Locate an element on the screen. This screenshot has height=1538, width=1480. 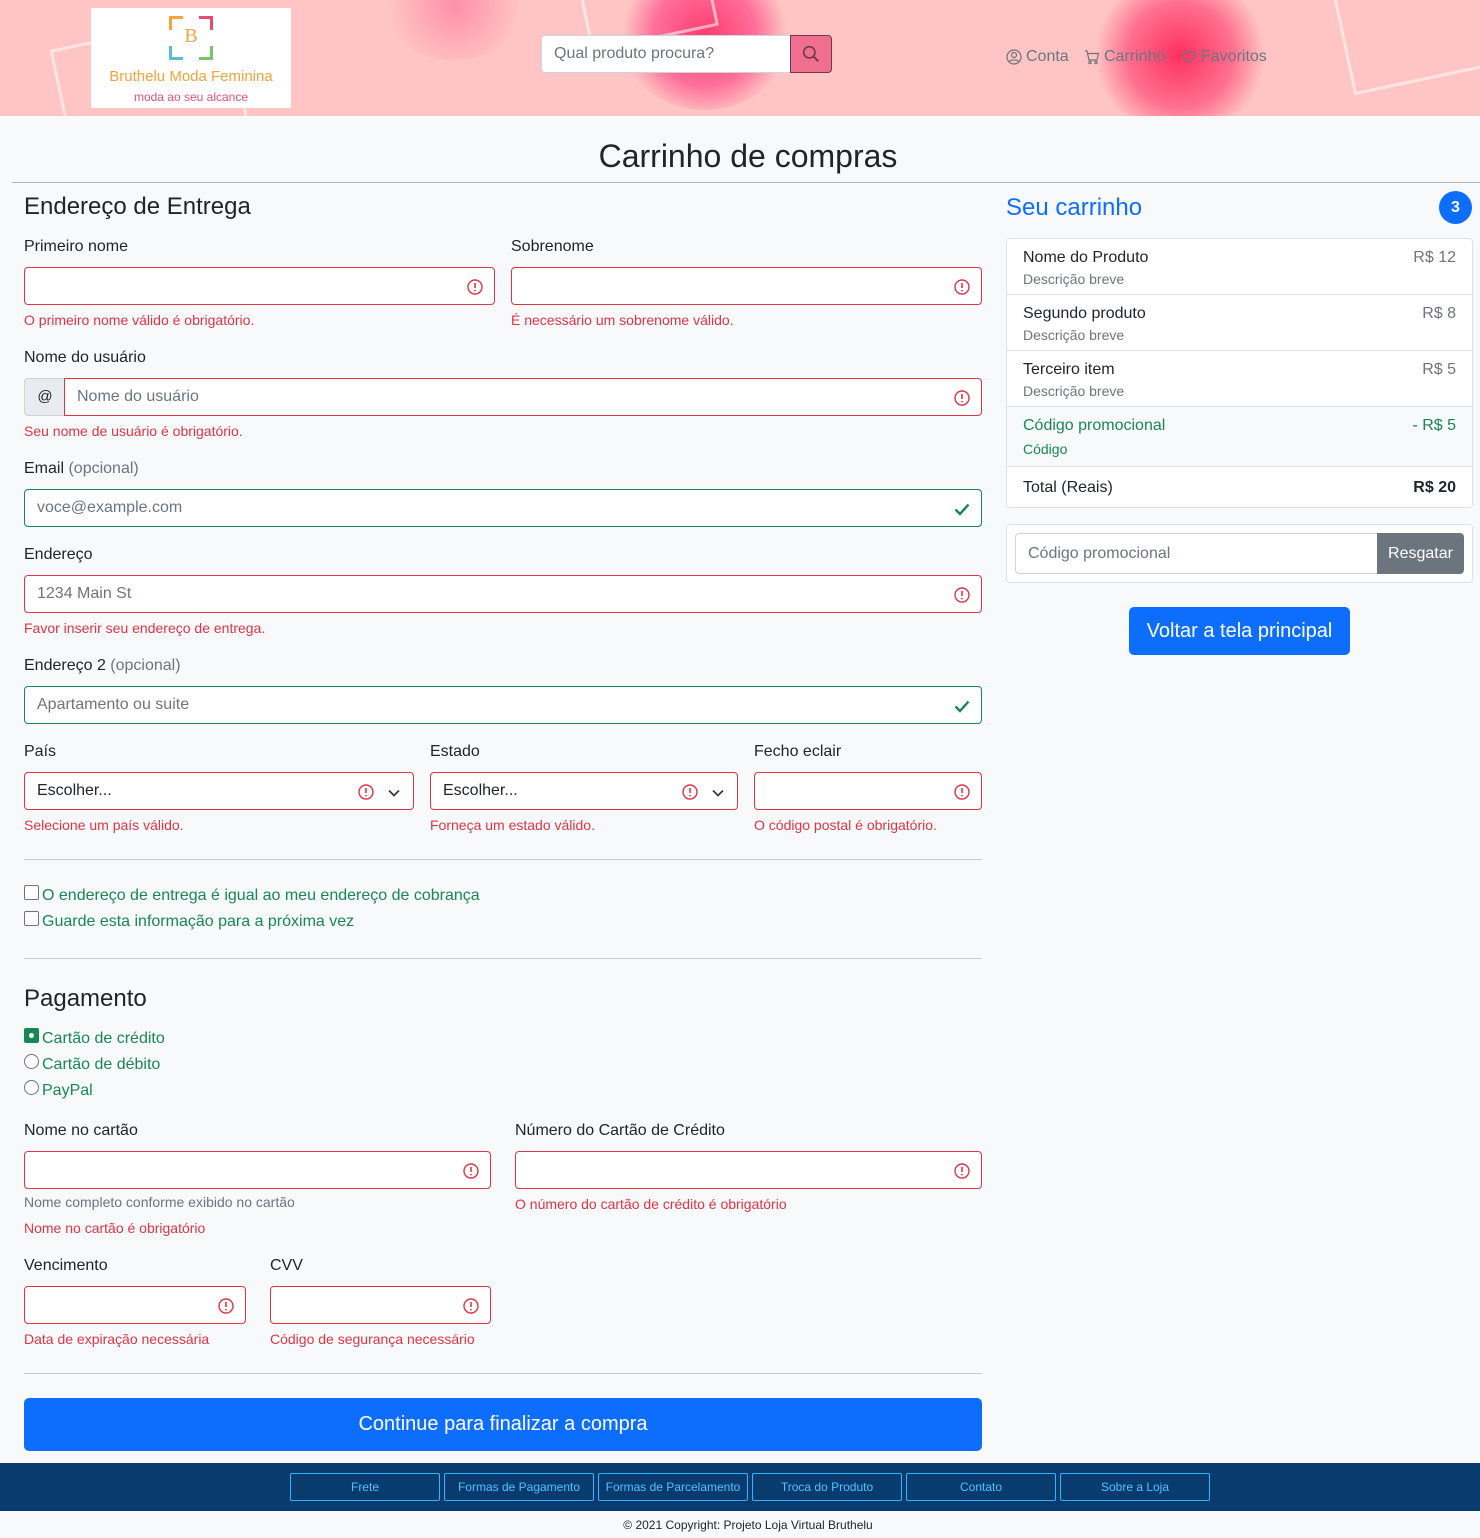
first-name-error: O primeiro nome válido é obrigatório. is located at coordinates (139, 320).